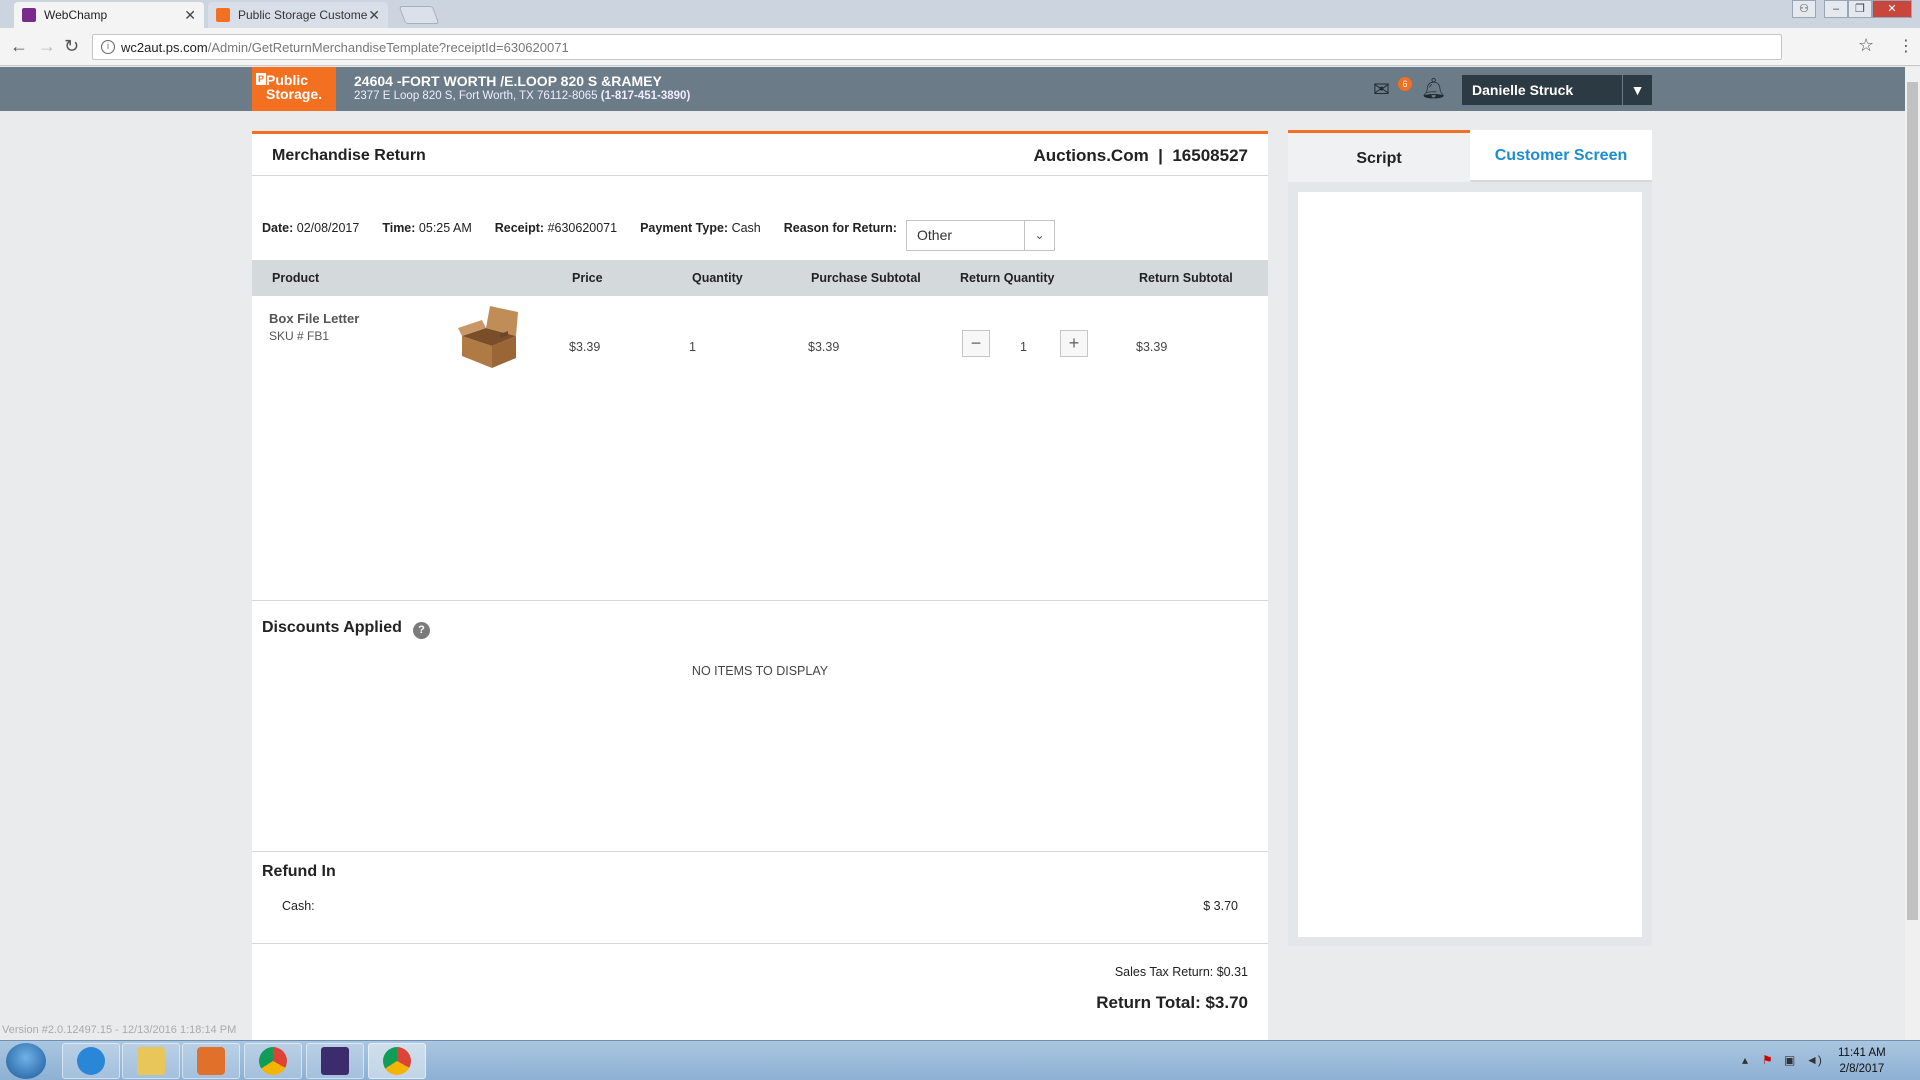 The height and width of the screenshot is (1080, 1920). I want to click on column-header-price: Price, so click(587, 278).